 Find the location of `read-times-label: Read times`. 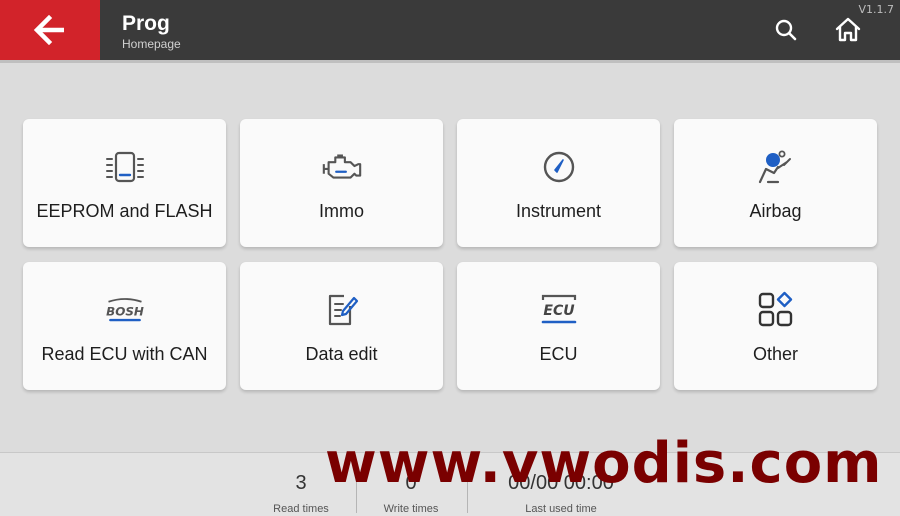

read-times-label: Read times is located at coordinates (301, 509).